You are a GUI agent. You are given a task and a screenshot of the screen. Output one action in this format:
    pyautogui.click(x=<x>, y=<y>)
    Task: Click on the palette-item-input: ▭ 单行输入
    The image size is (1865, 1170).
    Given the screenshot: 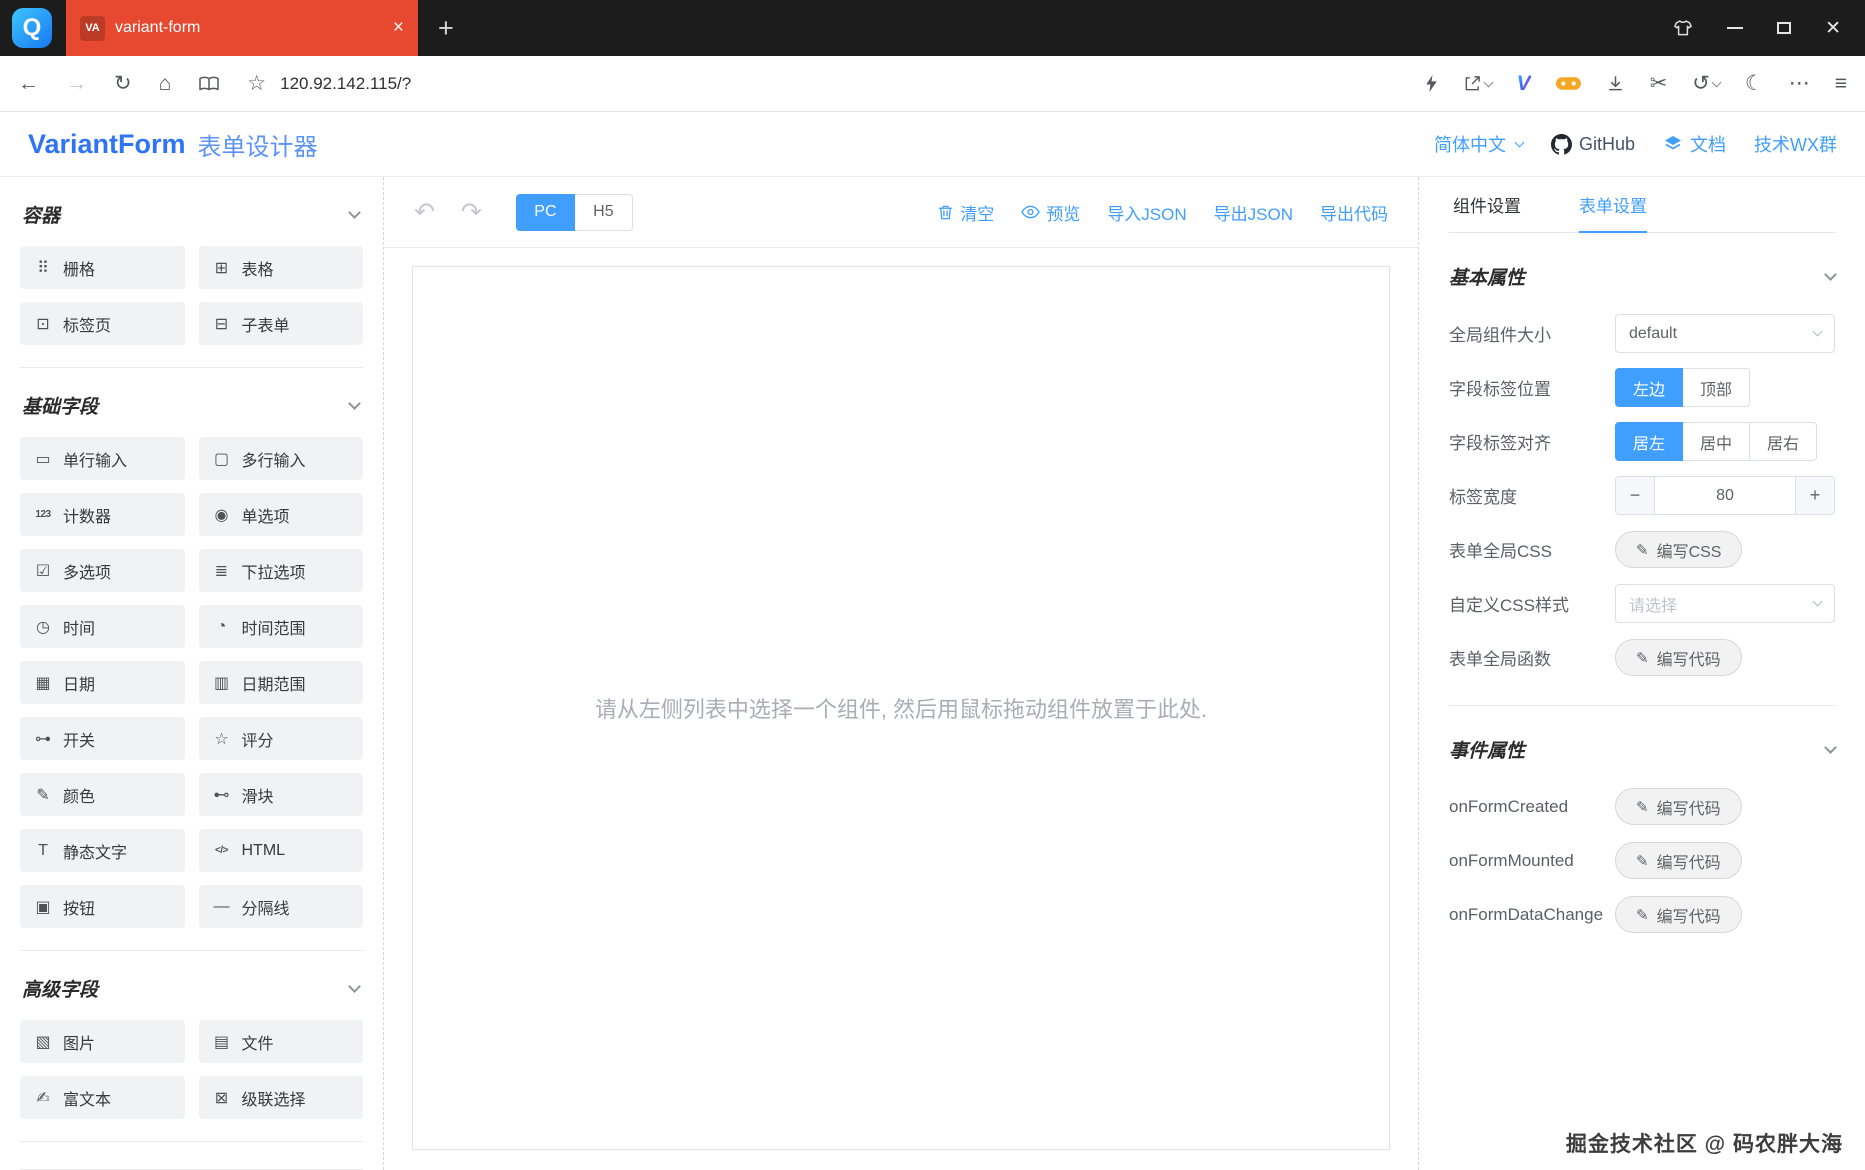 What is the action you would take?
    pyautogui.click(x=102, y=458)
    